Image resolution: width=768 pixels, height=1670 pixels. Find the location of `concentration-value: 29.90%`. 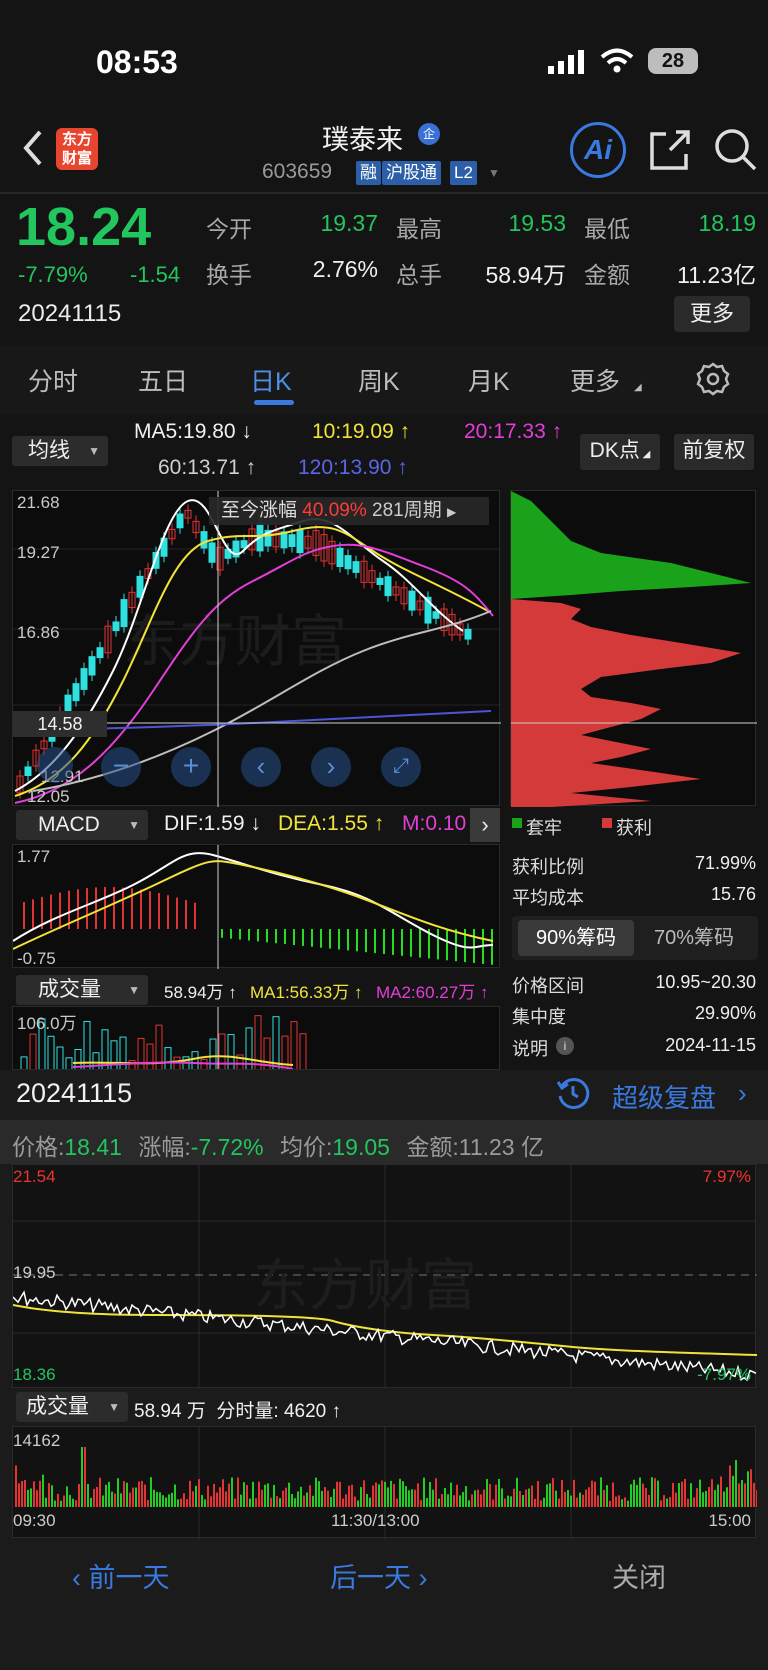

concentration-value: 29.90% is located at coordinates (725, 1013).